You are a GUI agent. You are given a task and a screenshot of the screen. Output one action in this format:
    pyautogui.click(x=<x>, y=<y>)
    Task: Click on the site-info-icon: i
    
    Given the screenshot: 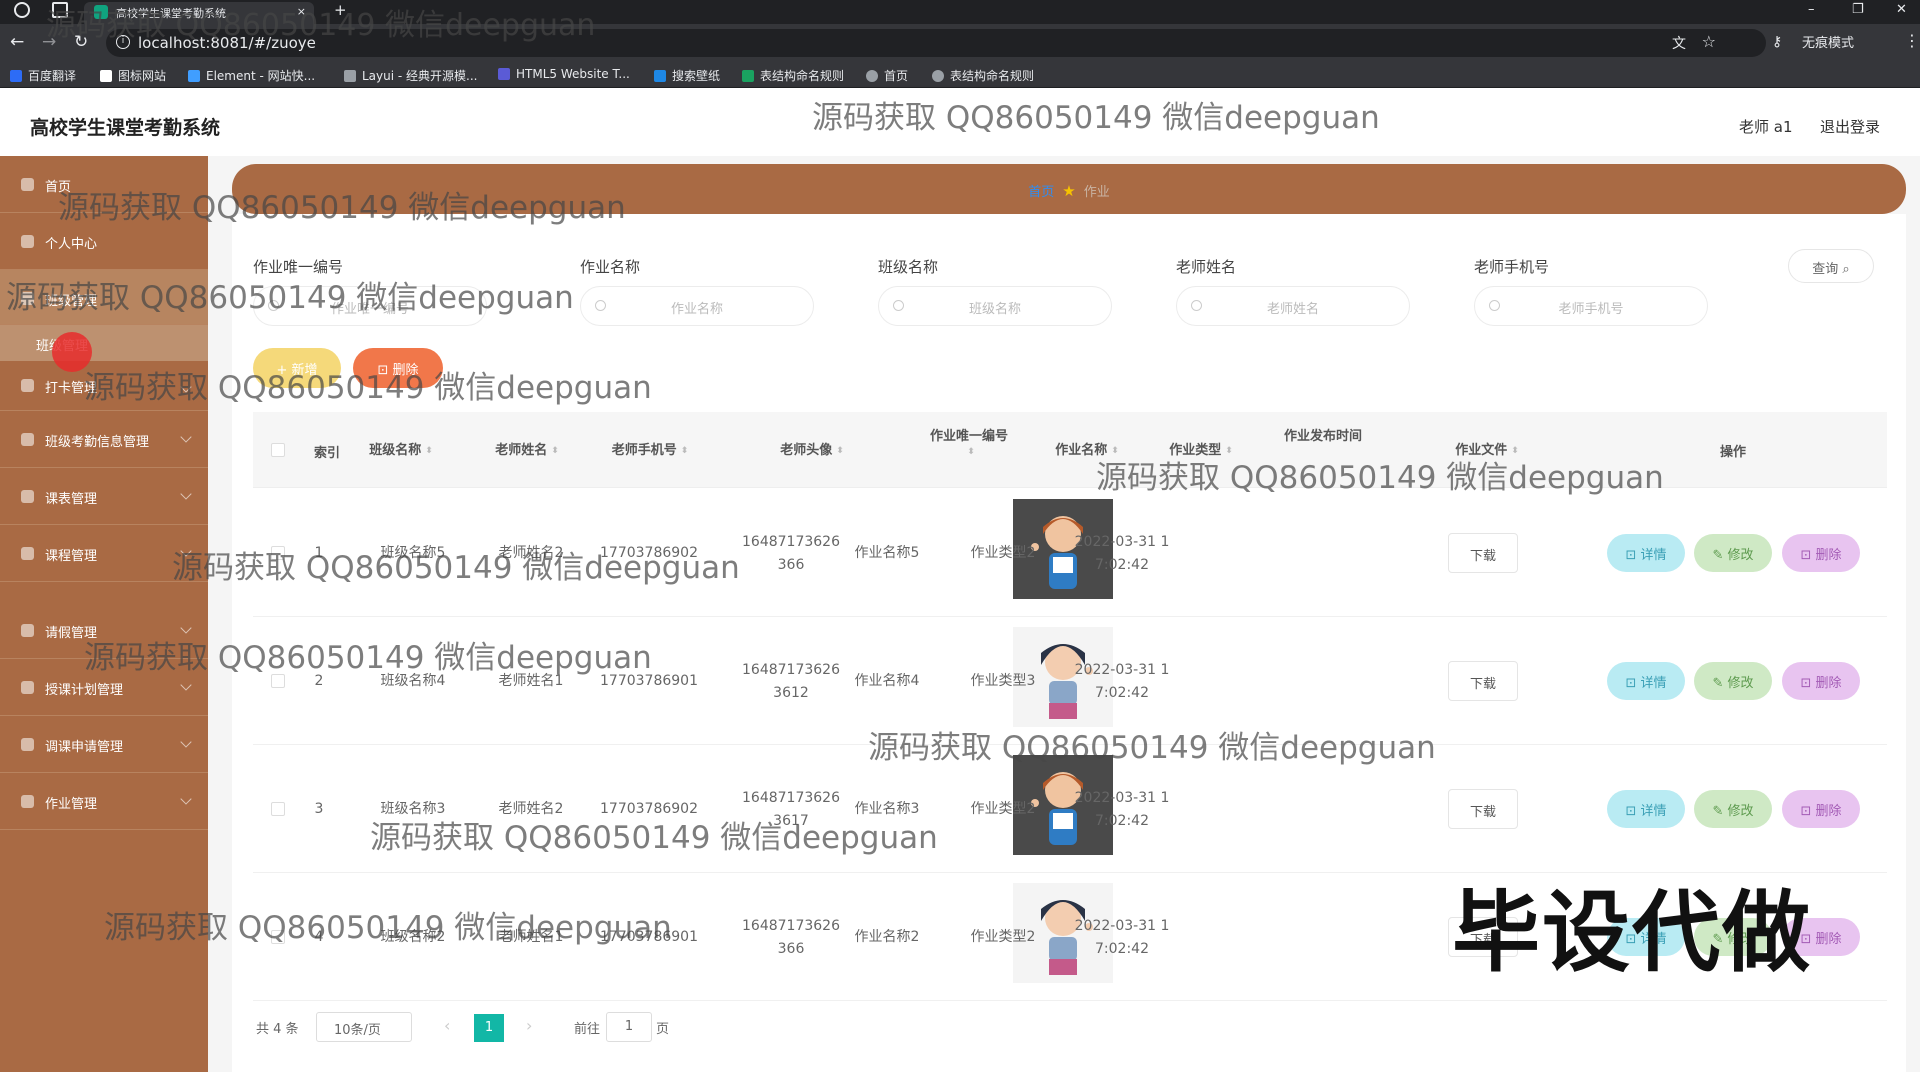 What is the action you would take?
    pyautogui.click(x=123, y=42)
    